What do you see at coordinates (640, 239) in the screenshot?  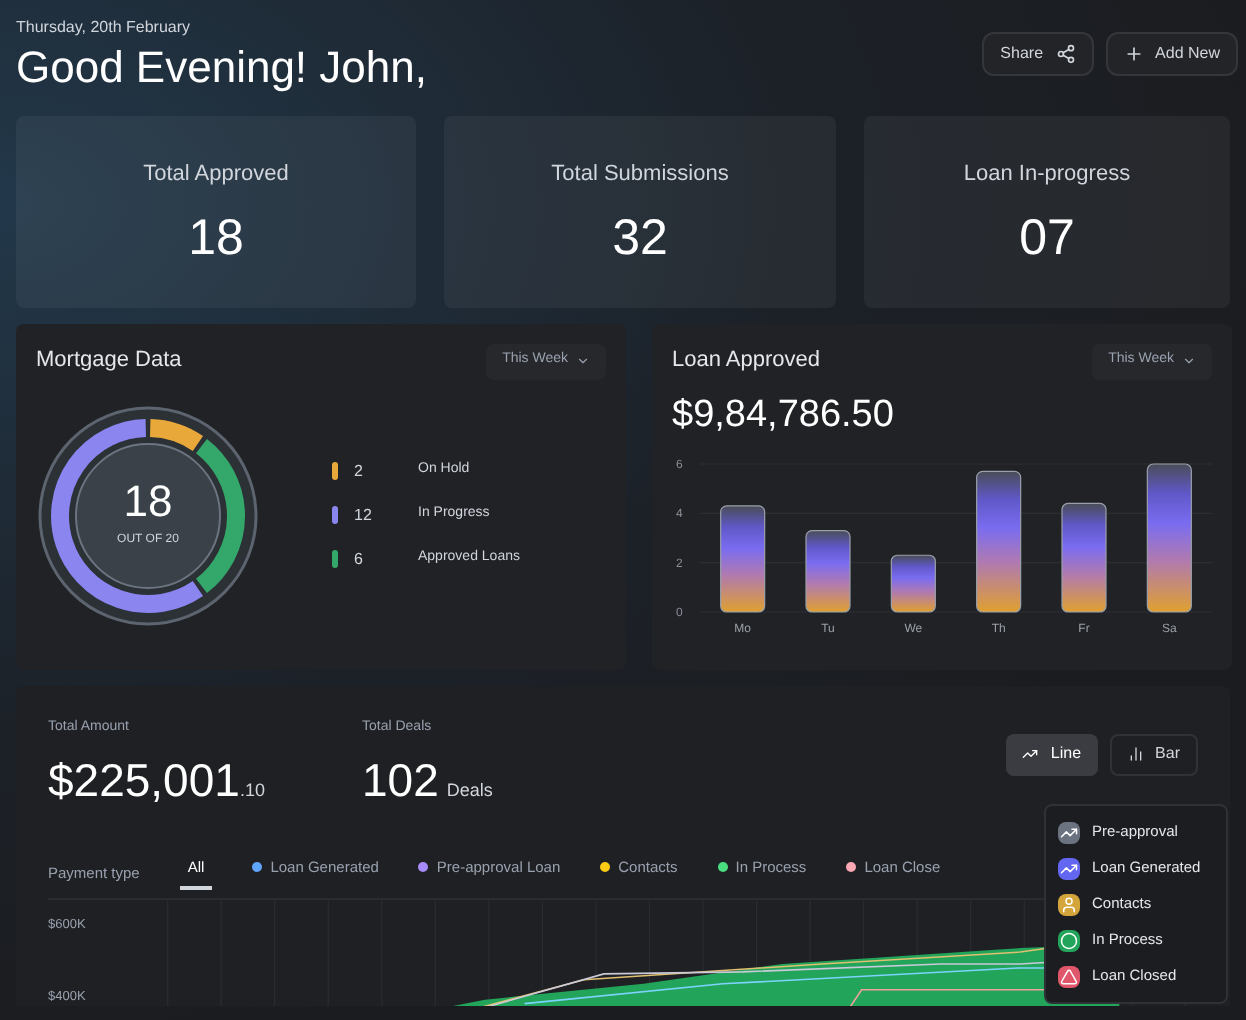 I see `stat-value: 32` at bounding box center [640, 239].